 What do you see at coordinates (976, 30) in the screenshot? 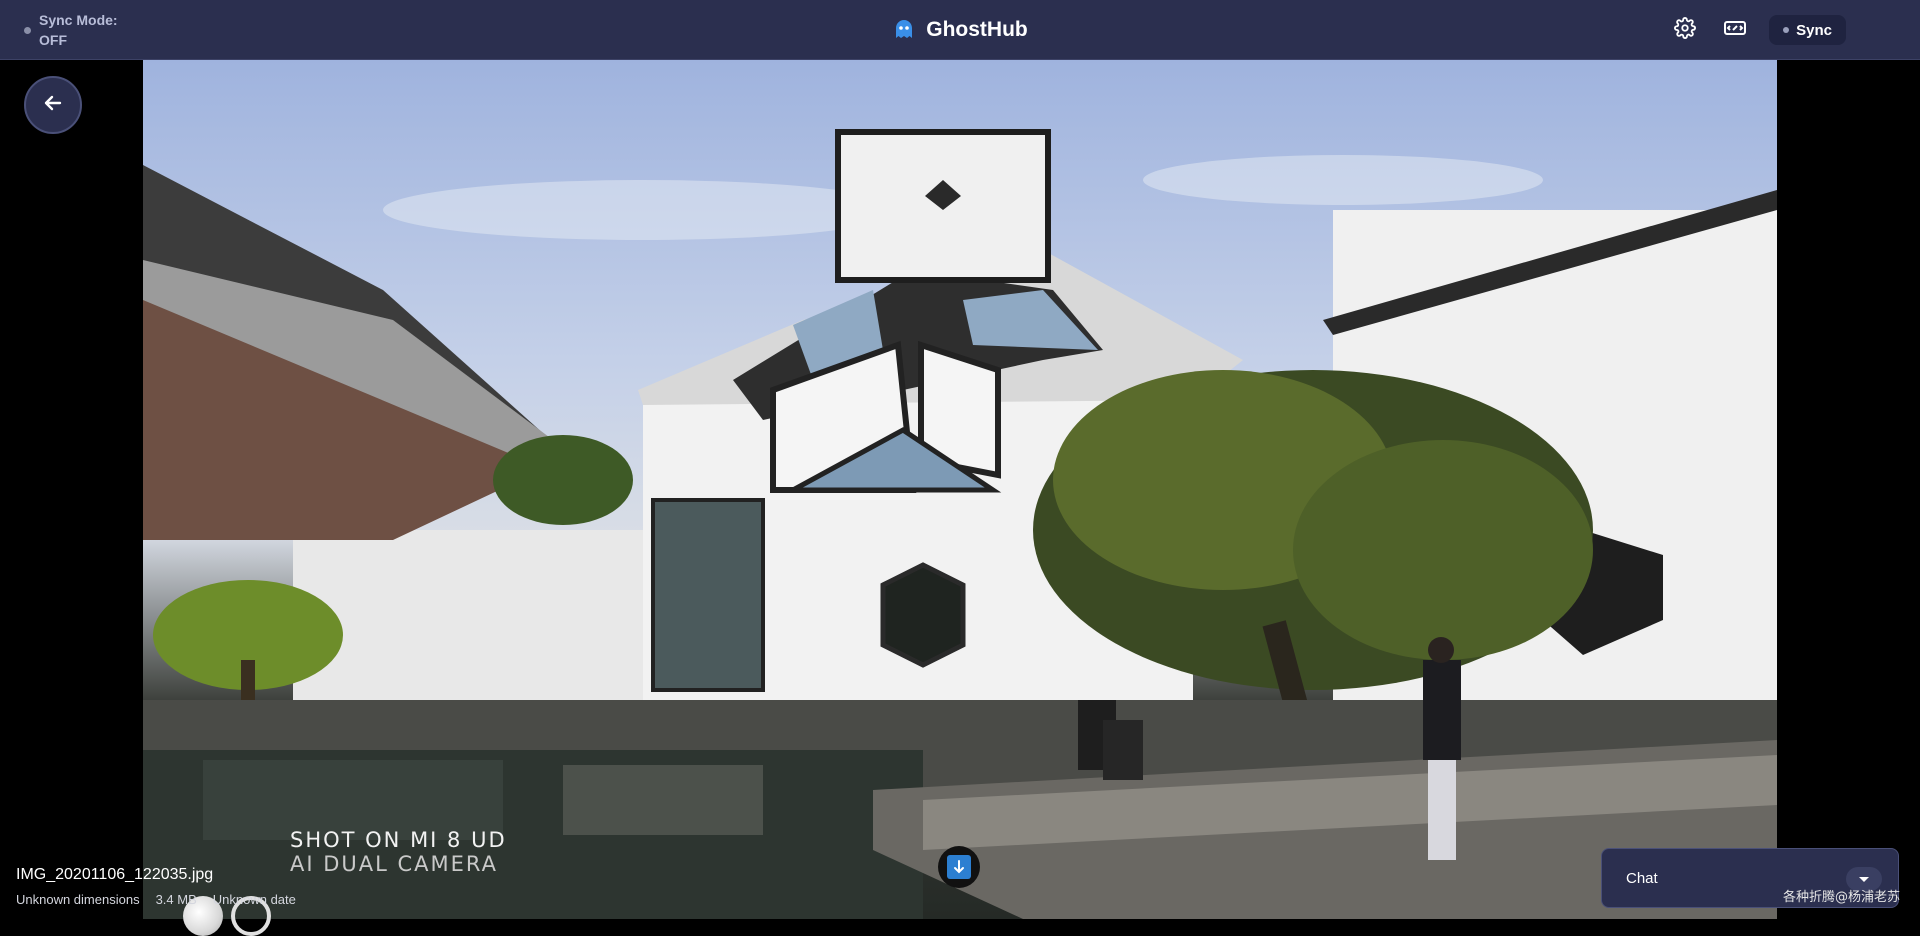
I see `app-title: GhostHub` at bounding box center [976, 30].